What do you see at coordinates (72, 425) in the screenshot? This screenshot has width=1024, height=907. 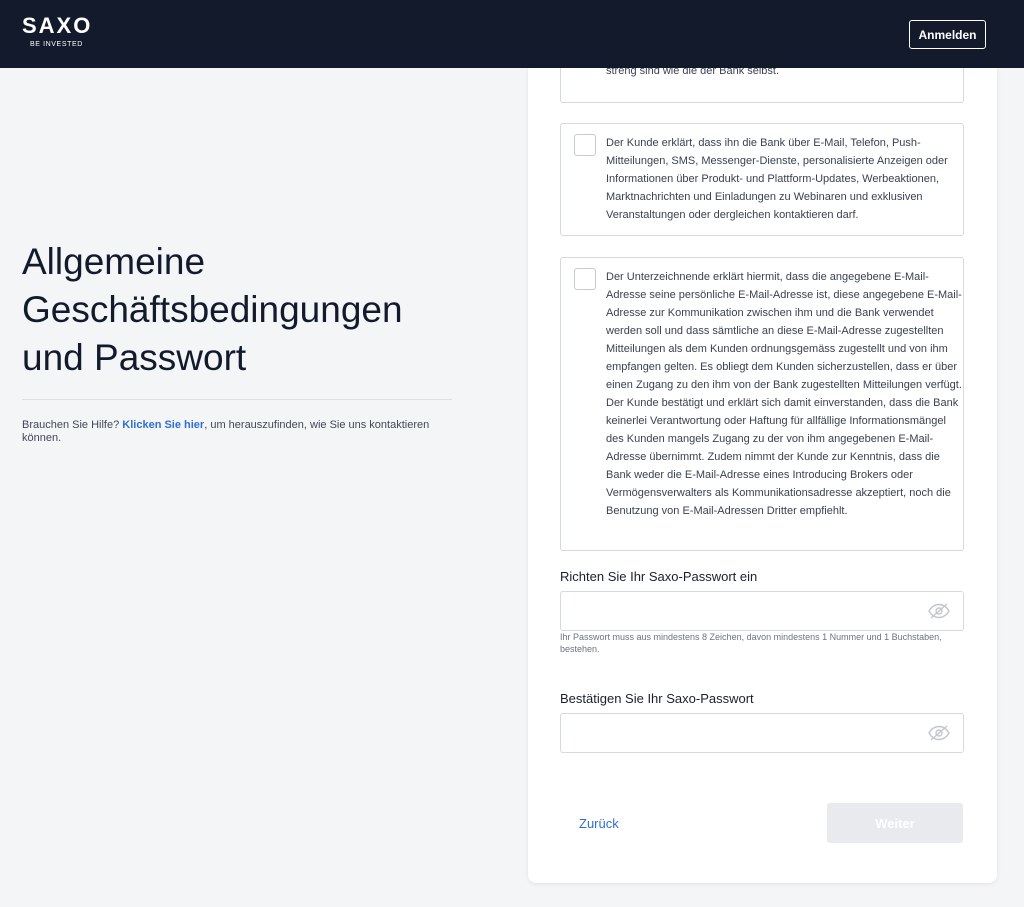 I see `help-prefix: Brauchen Sie Hilfe?` at bounding box center [72, 425].